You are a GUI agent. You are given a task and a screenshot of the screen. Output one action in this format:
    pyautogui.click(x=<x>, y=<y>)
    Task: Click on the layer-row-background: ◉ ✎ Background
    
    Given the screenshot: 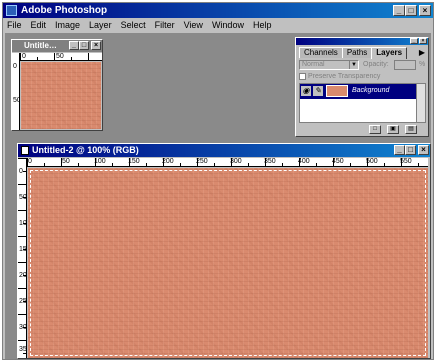 What is the action you would take?
    pyautogui.click(x=358, y=91)
    